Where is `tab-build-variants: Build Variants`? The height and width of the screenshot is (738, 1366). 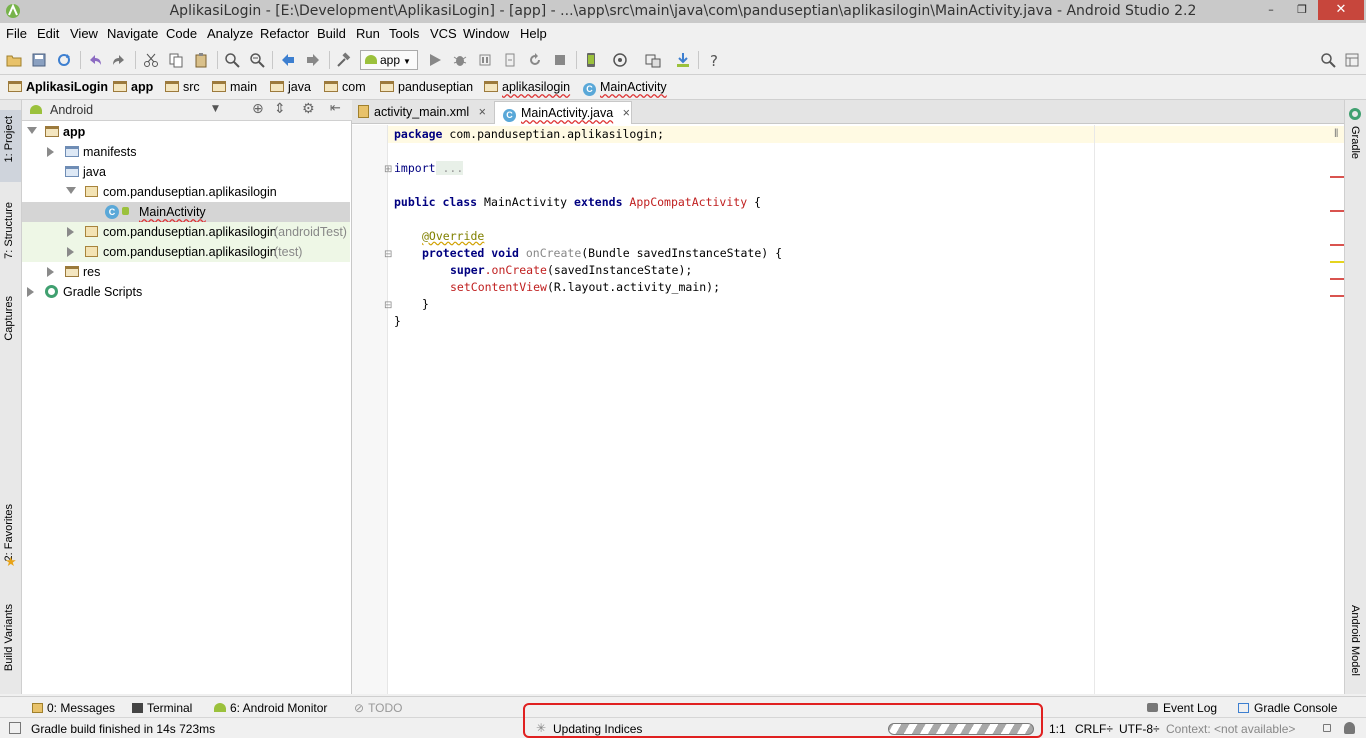 tab-build-variants: Build Variants is located at coordinates (9, 637).